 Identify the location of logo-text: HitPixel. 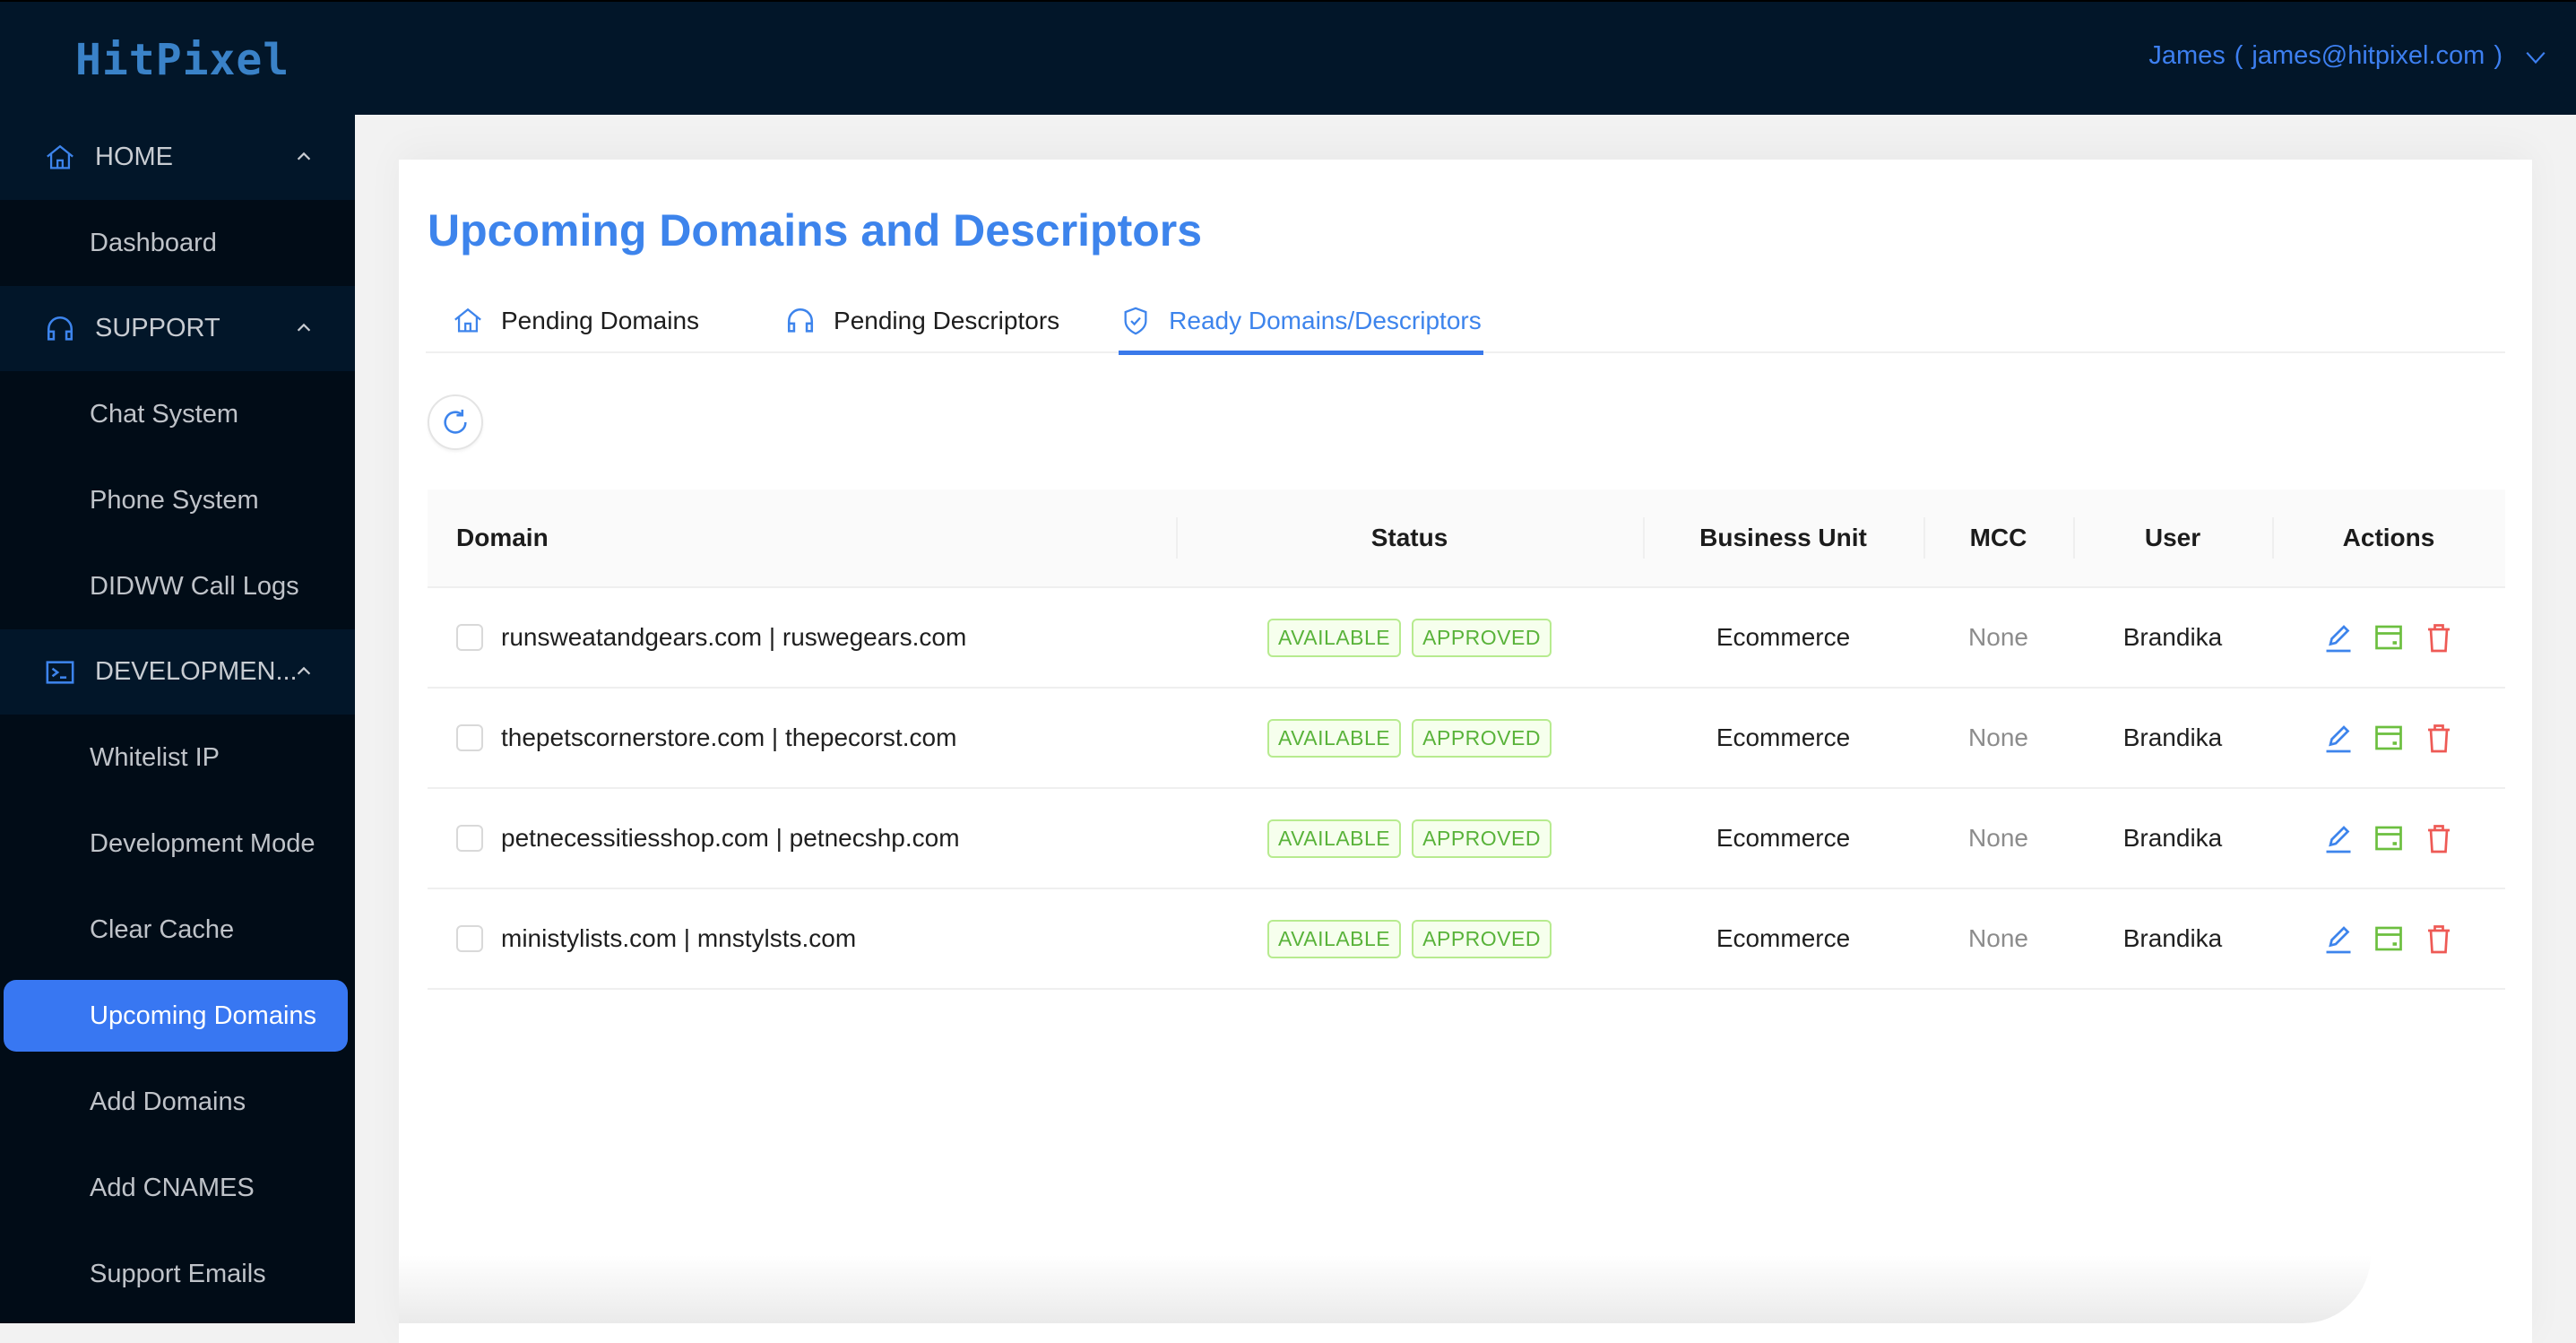
(182, 60).